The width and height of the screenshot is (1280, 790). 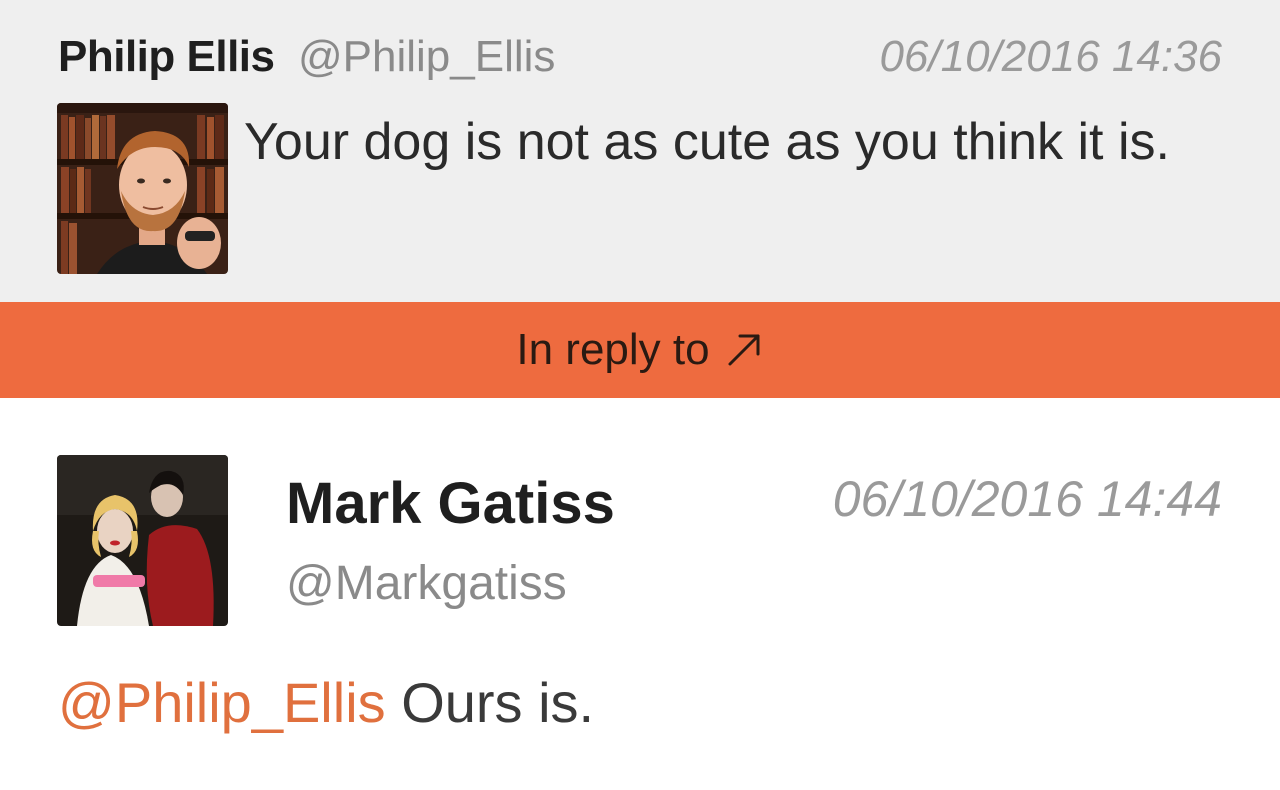 What do you see at coordinates (1050, 56) in the screenshot?
I see `original-timestamp: 06/10/2016 14:36` at bounding box center [1050, 56].